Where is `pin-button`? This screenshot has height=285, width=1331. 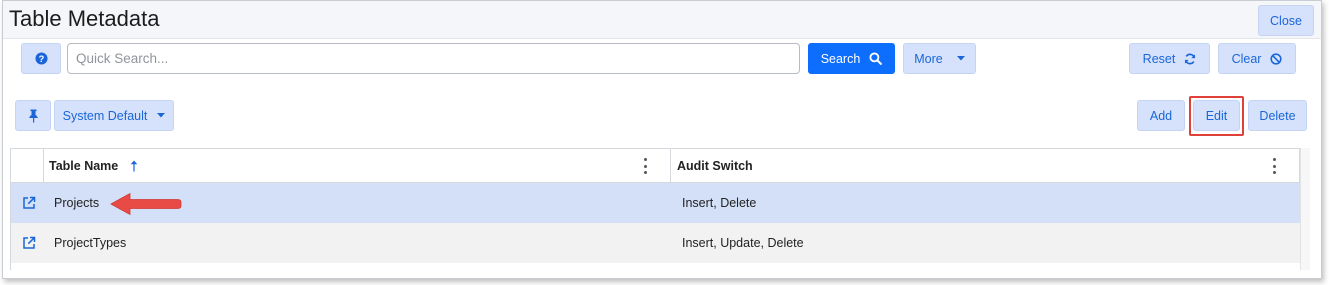 pin-button is located at coordinates (33, 115).